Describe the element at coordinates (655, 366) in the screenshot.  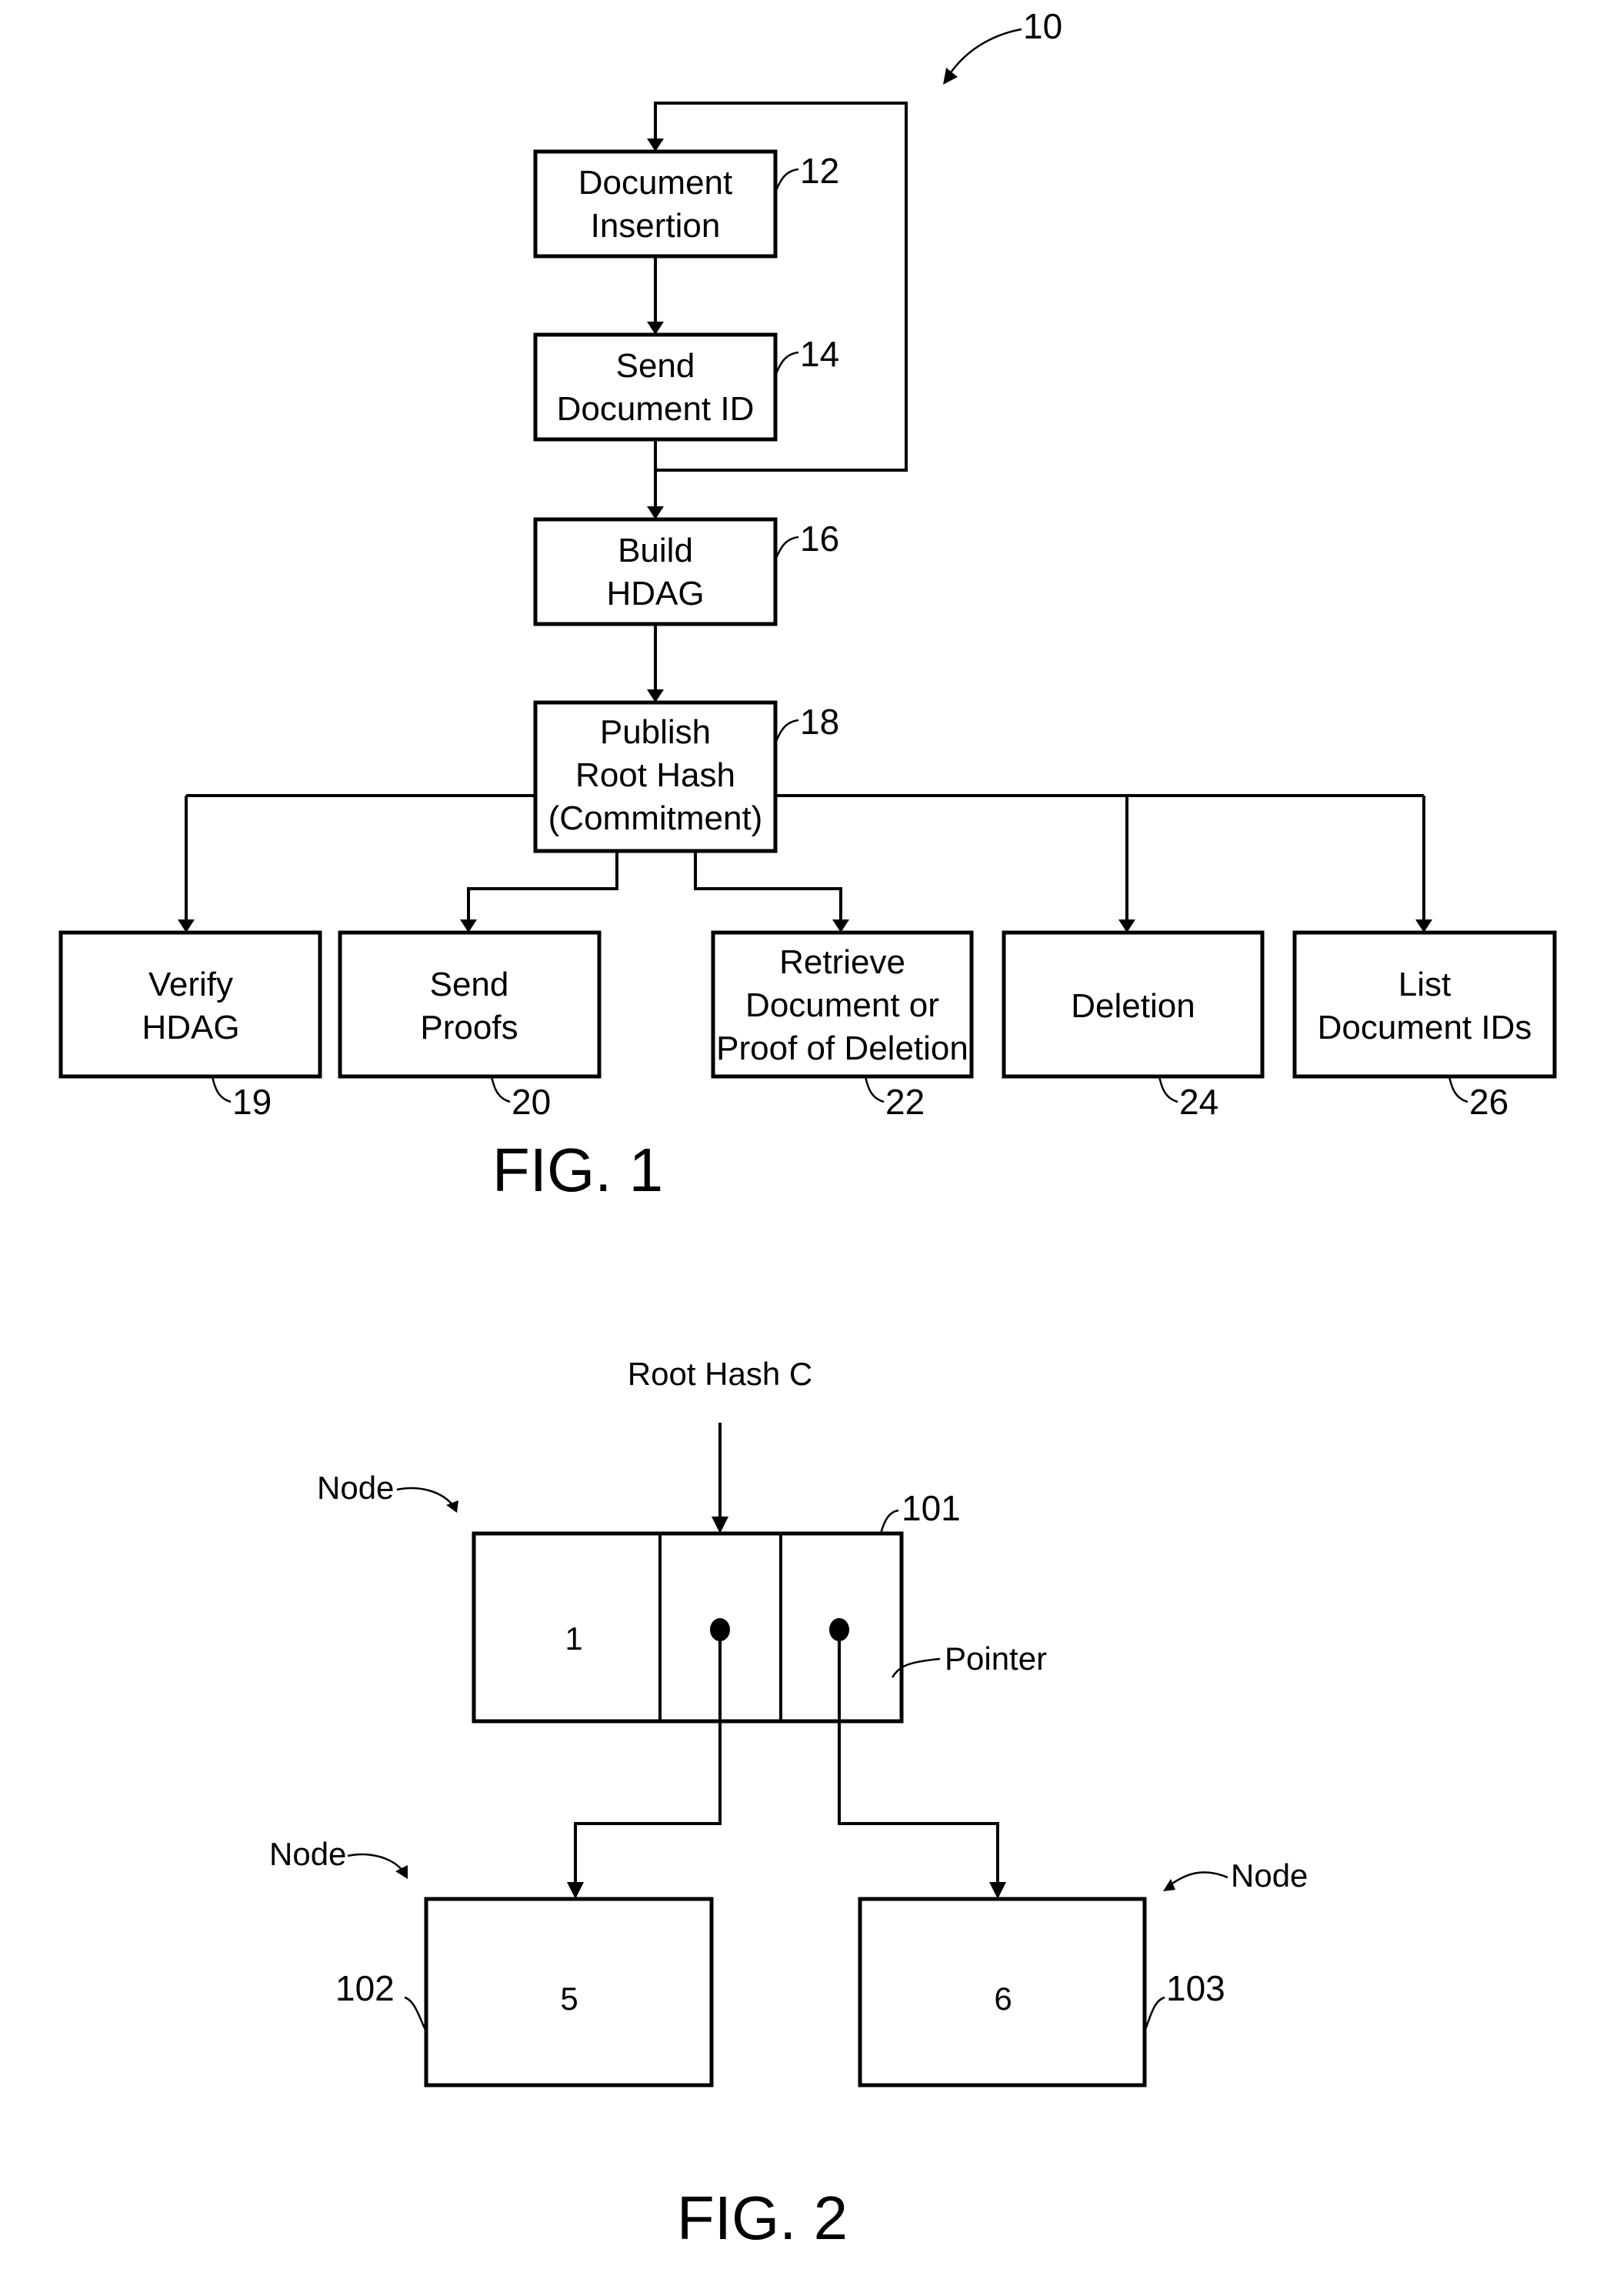
I see `step-label: Send` at that location.